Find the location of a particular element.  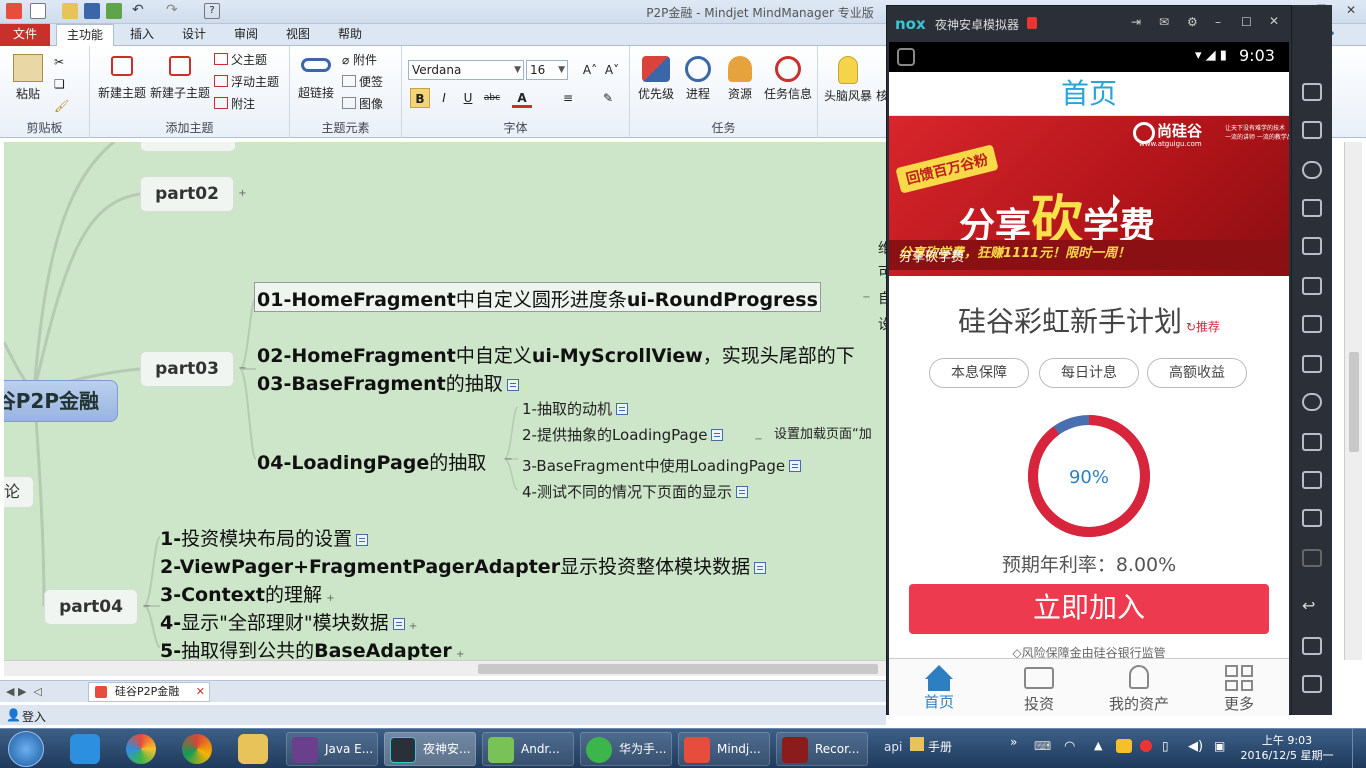

expand-icon: − is located at coordinates (866, 298).